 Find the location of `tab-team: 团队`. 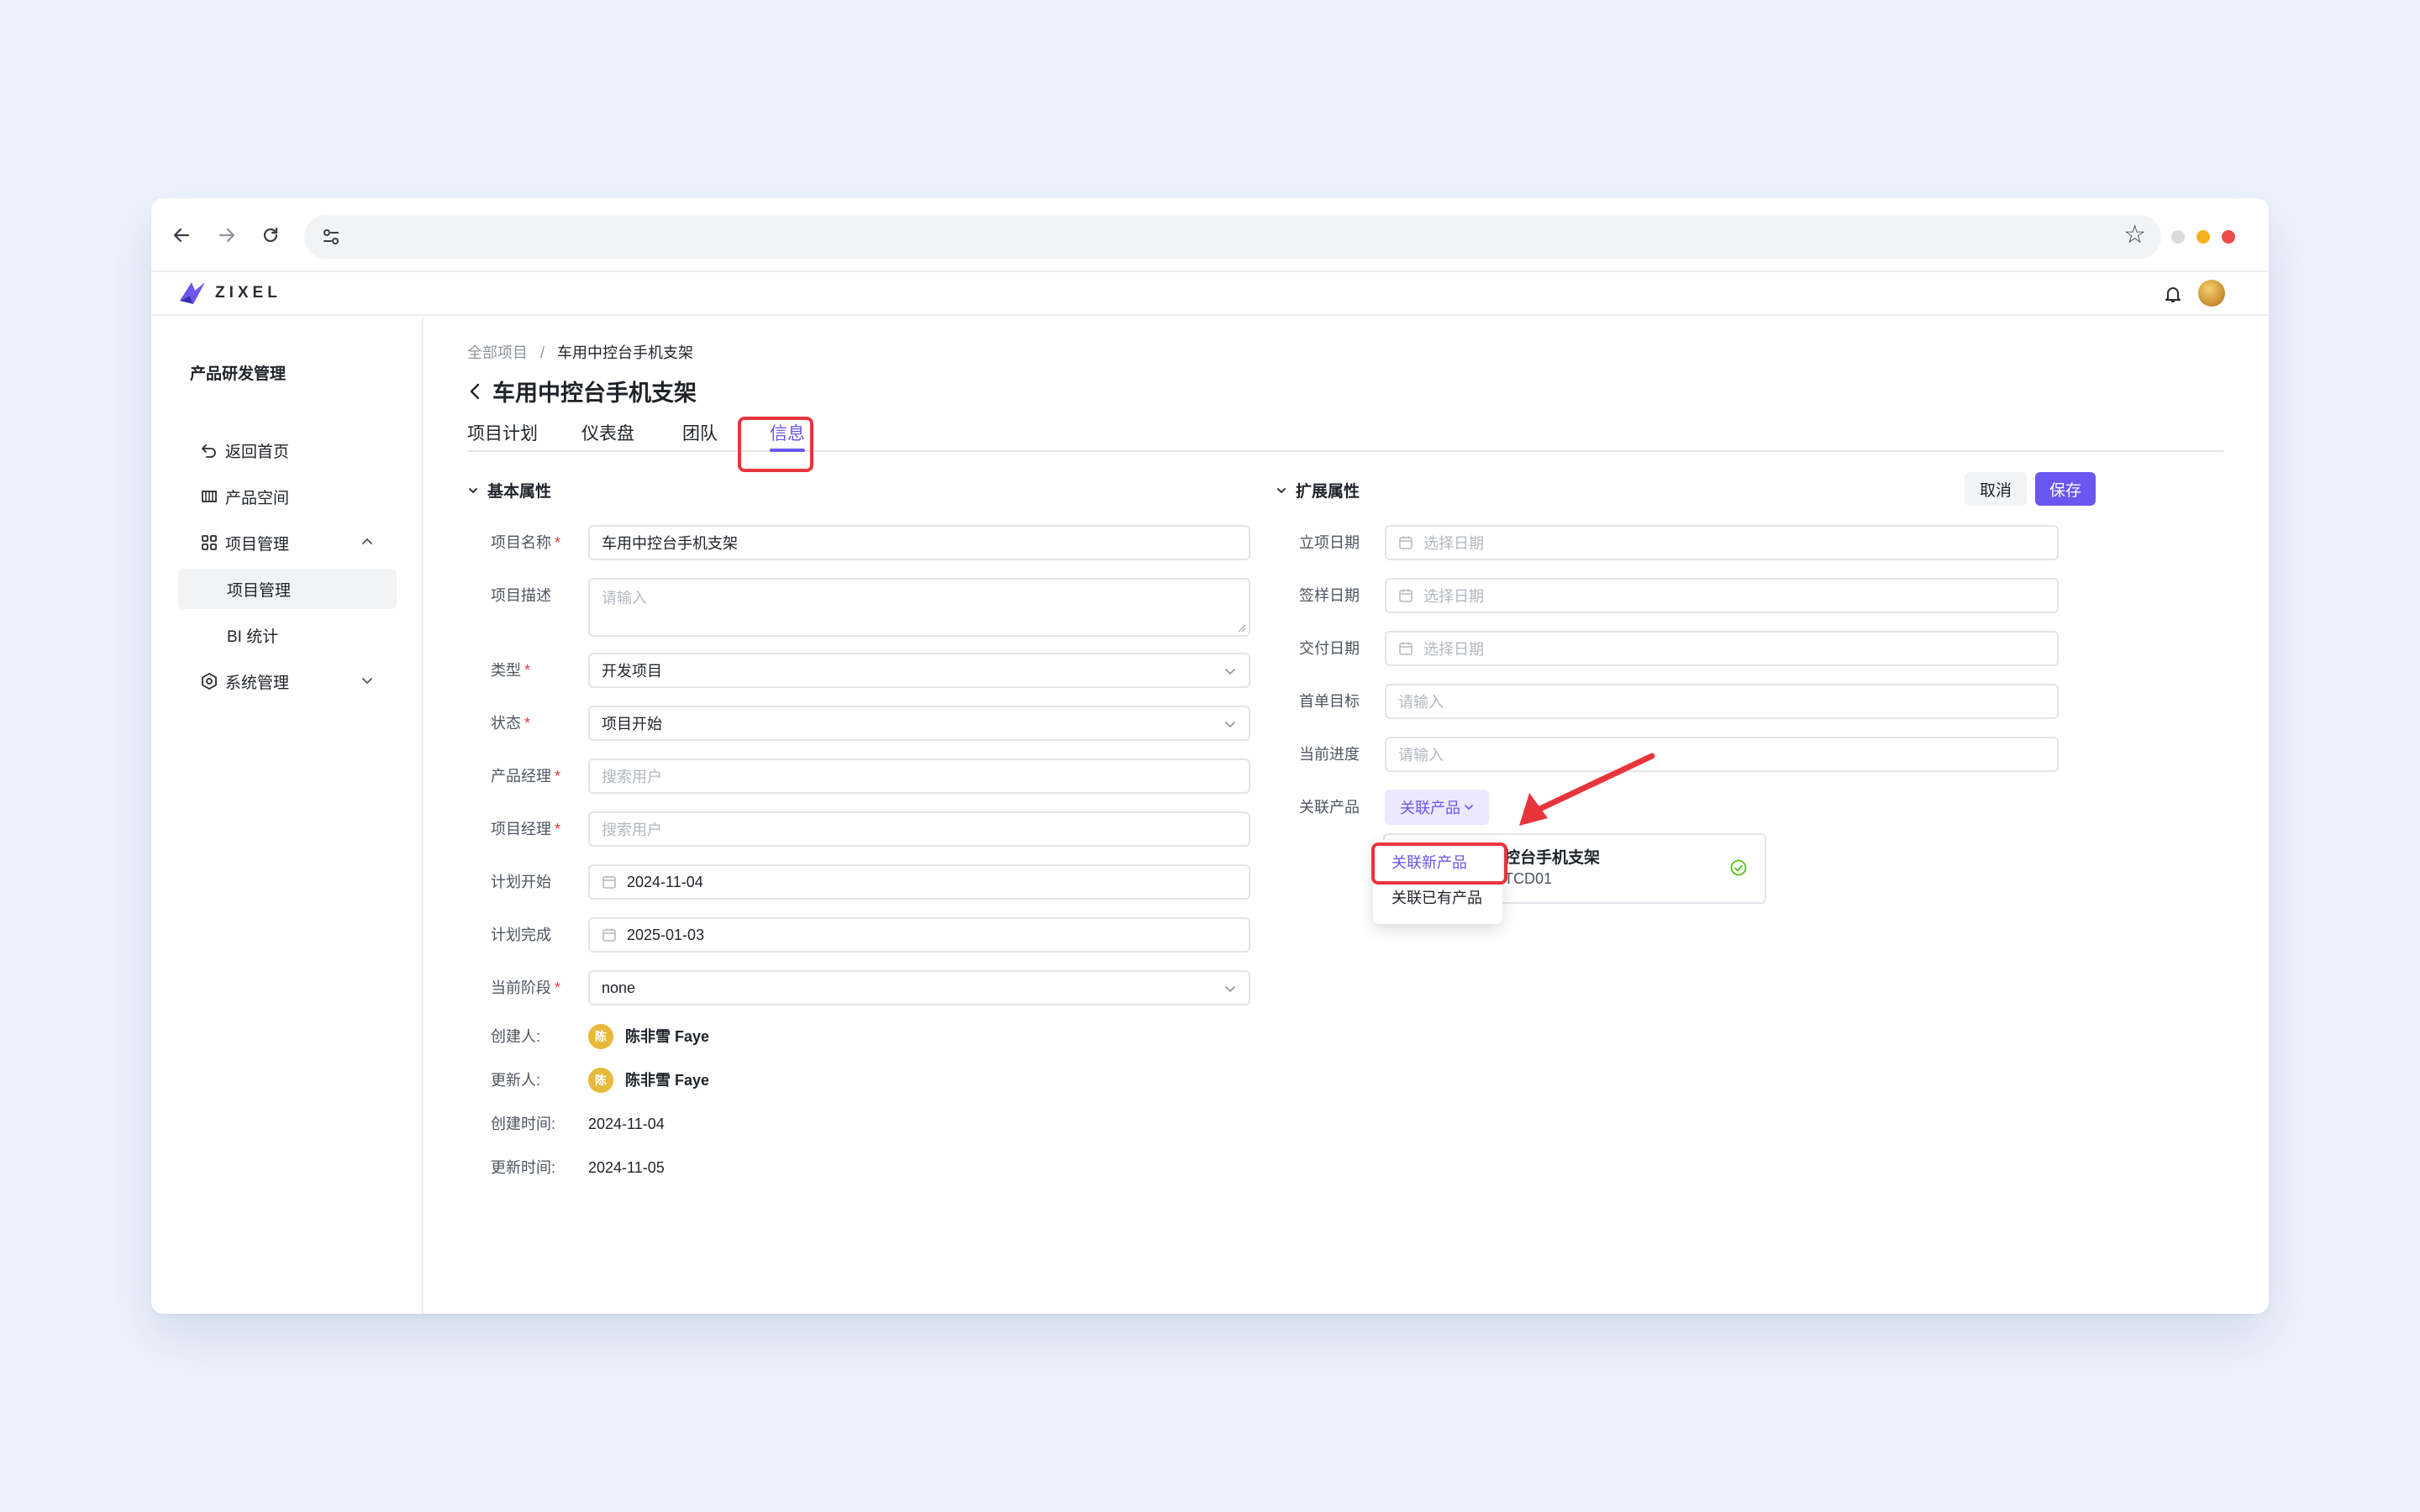

tab-team: 团队 is located at coordinates (700, 432).